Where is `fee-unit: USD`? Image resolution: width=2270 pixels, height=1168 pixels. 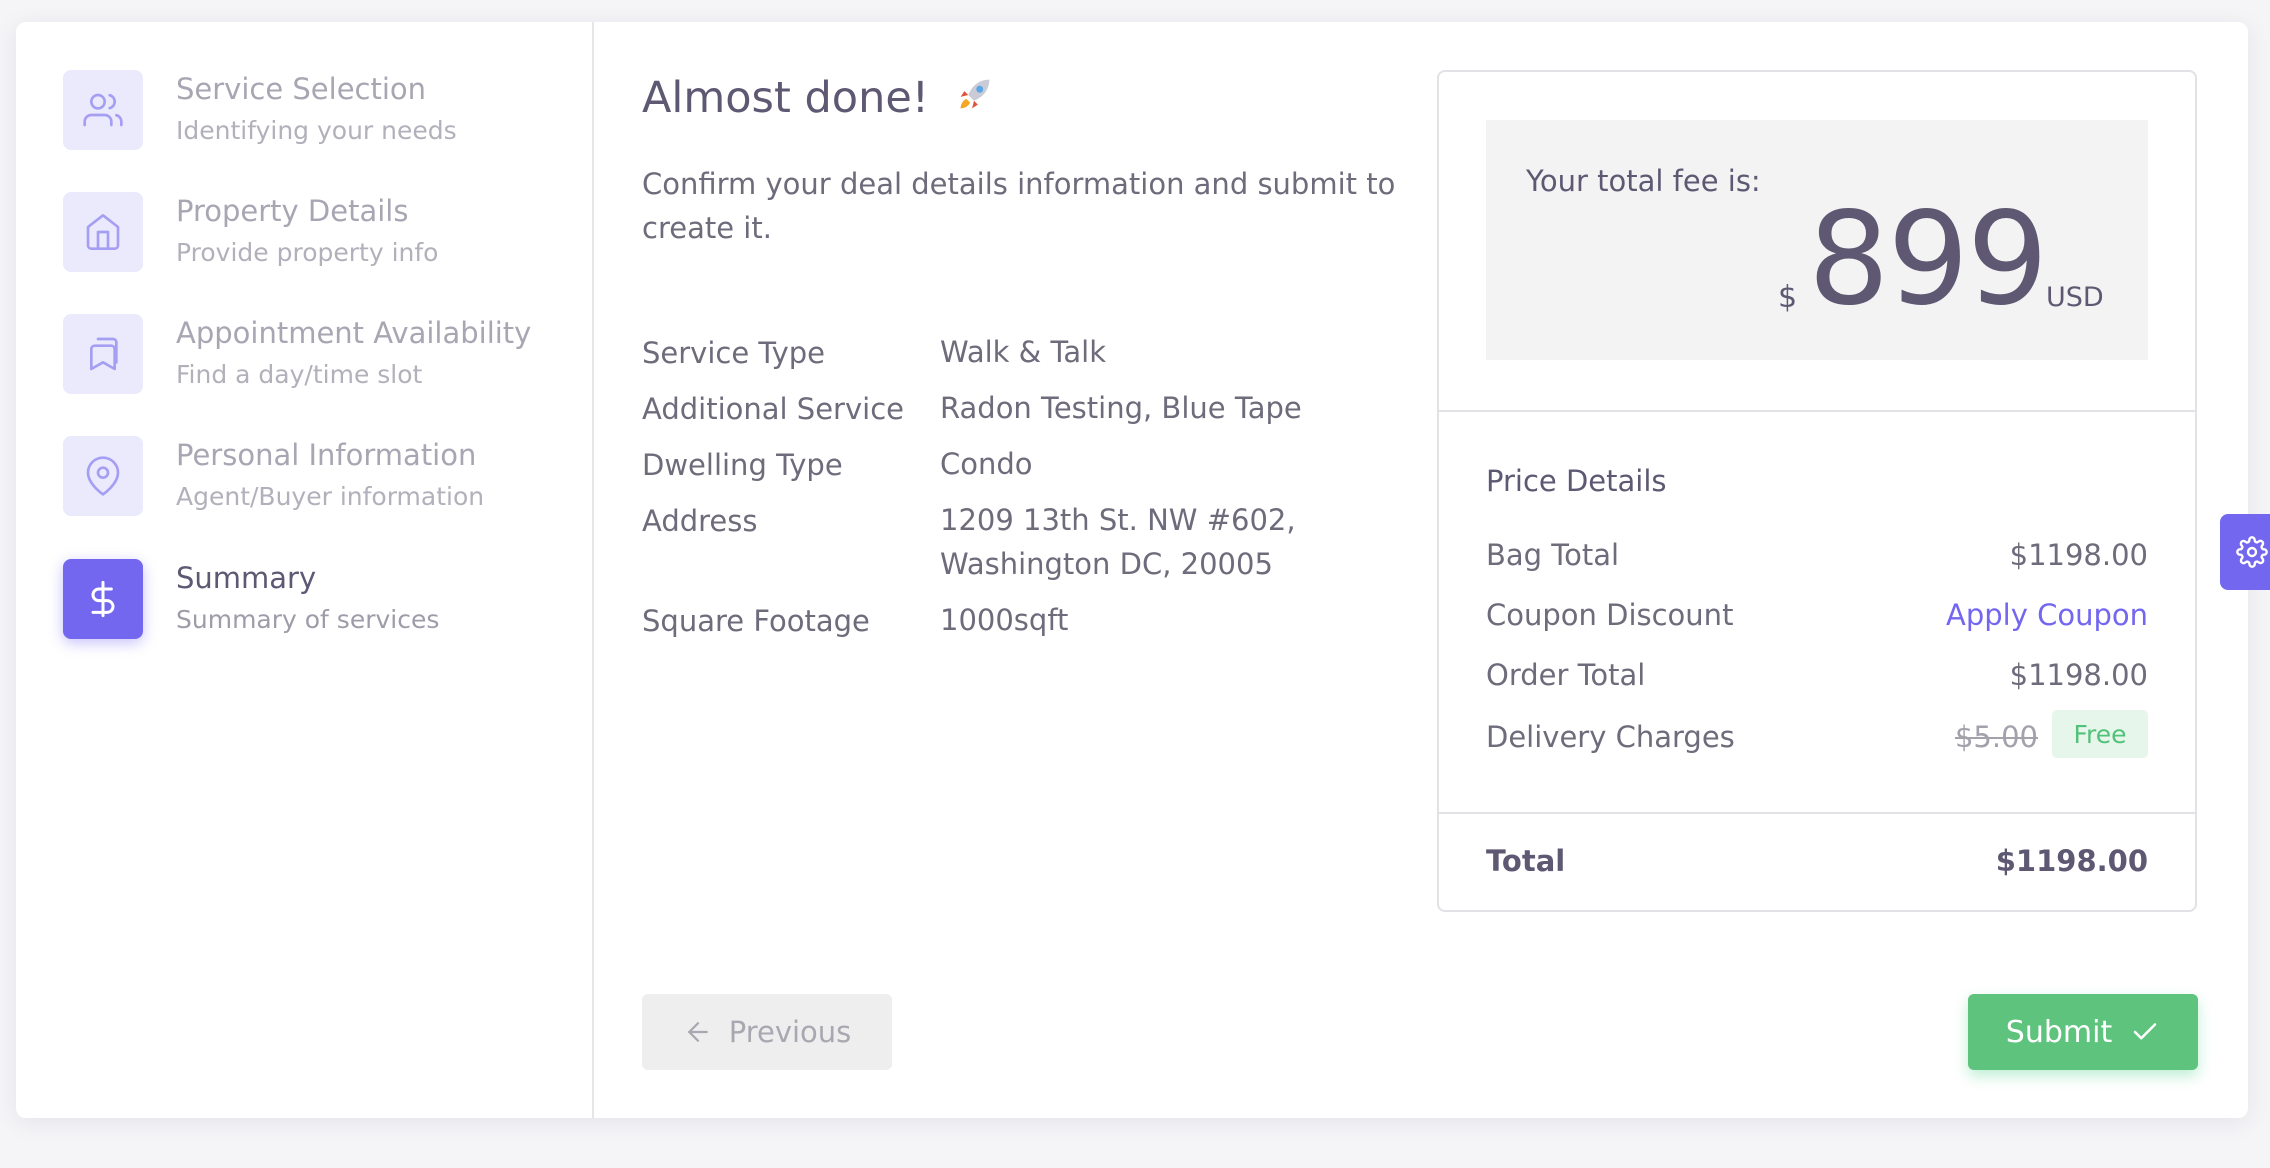 fee-unit: USD is located at coordinates (2075, 297).